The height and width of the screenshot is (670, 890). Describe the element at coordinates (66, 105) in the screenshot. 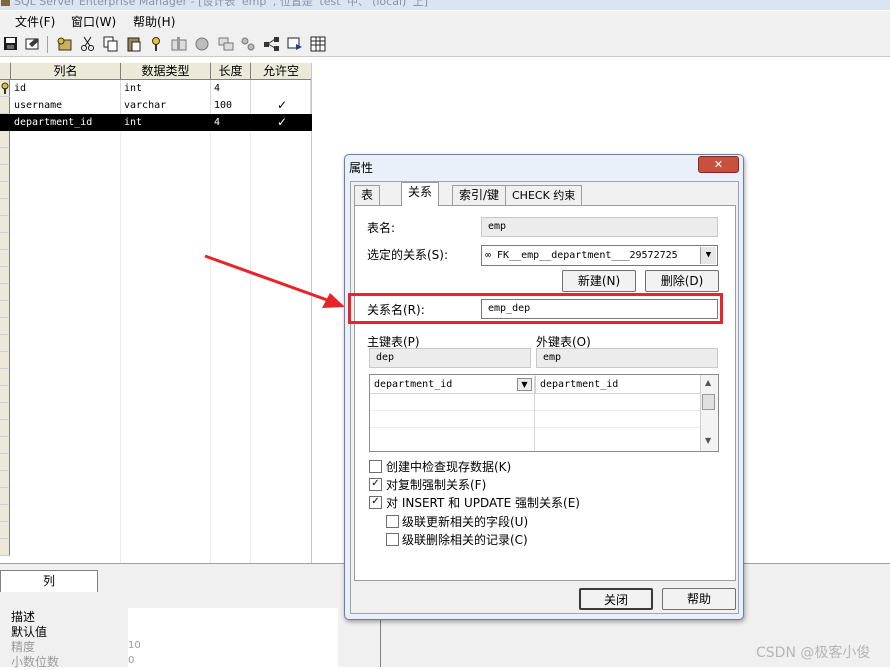

I see `column-name-cell: username` at that location.